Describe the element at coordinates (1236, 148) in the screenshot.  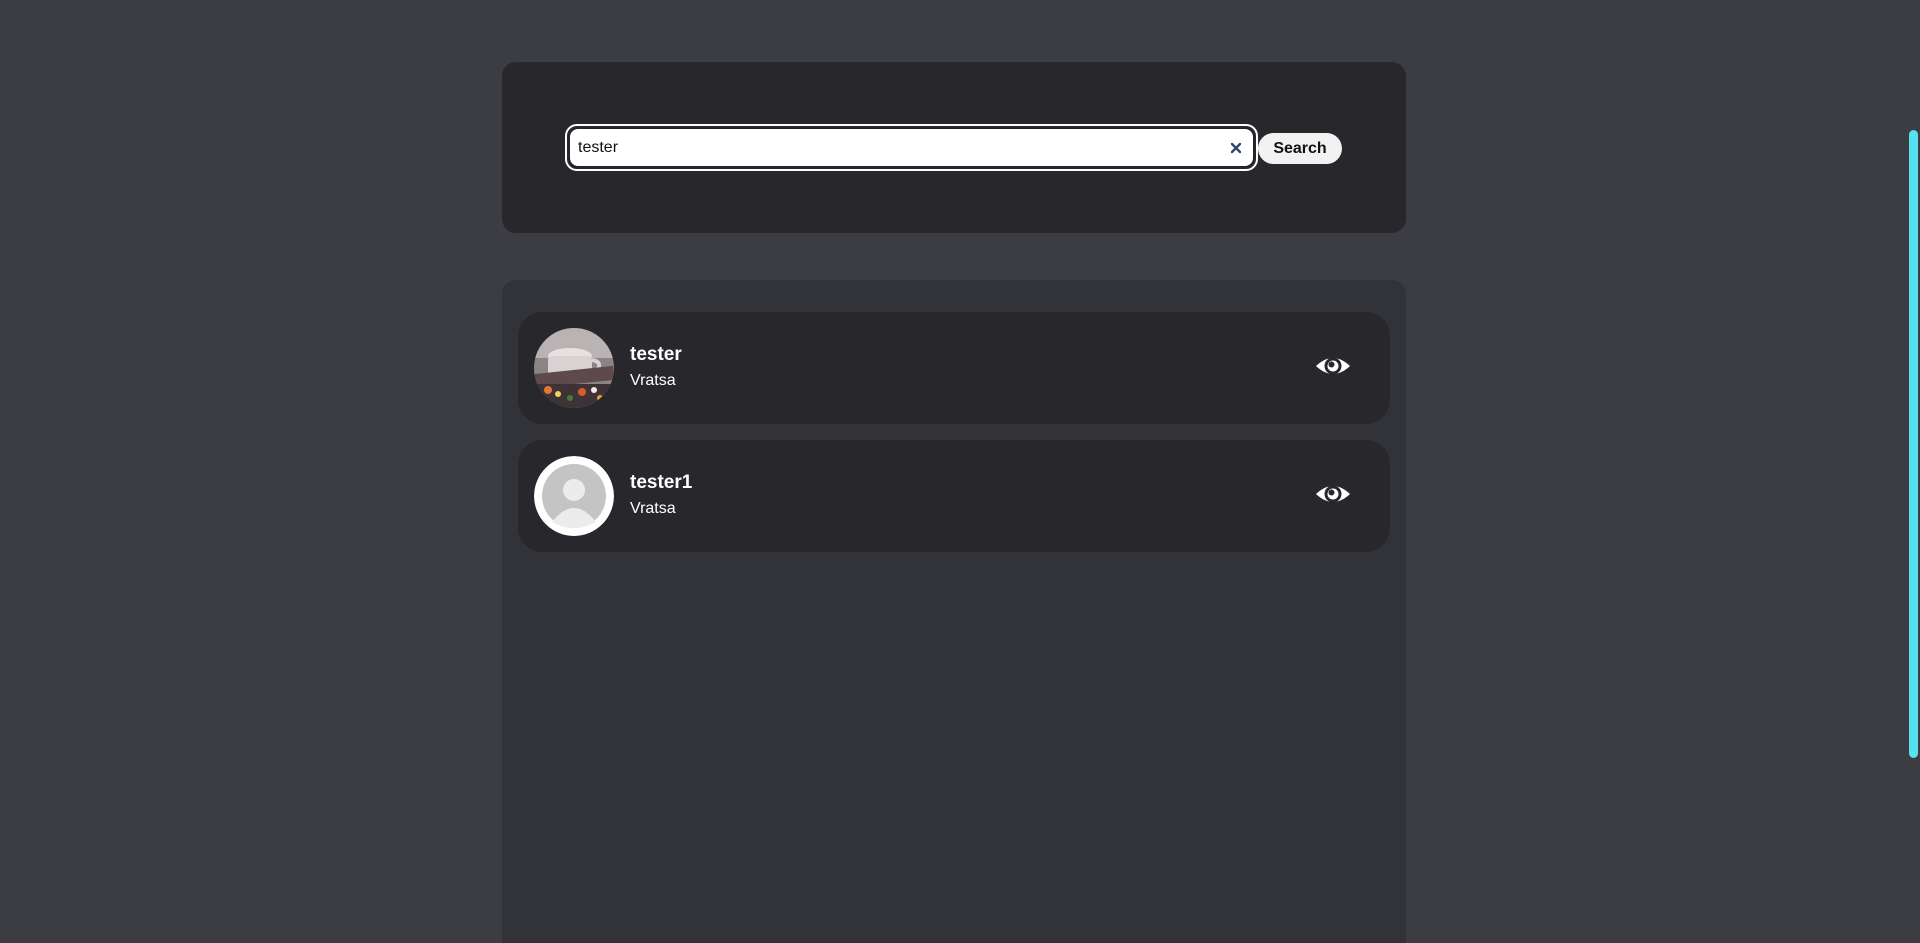
I see `close-icon` at that location.